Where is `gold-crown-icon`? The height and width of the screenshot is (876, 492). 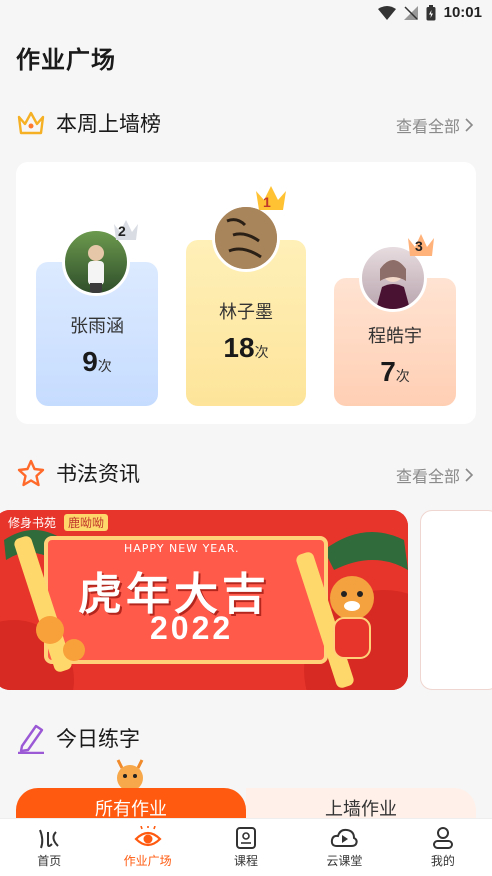 gold-crown-icon is located at coordinates (271, 198).